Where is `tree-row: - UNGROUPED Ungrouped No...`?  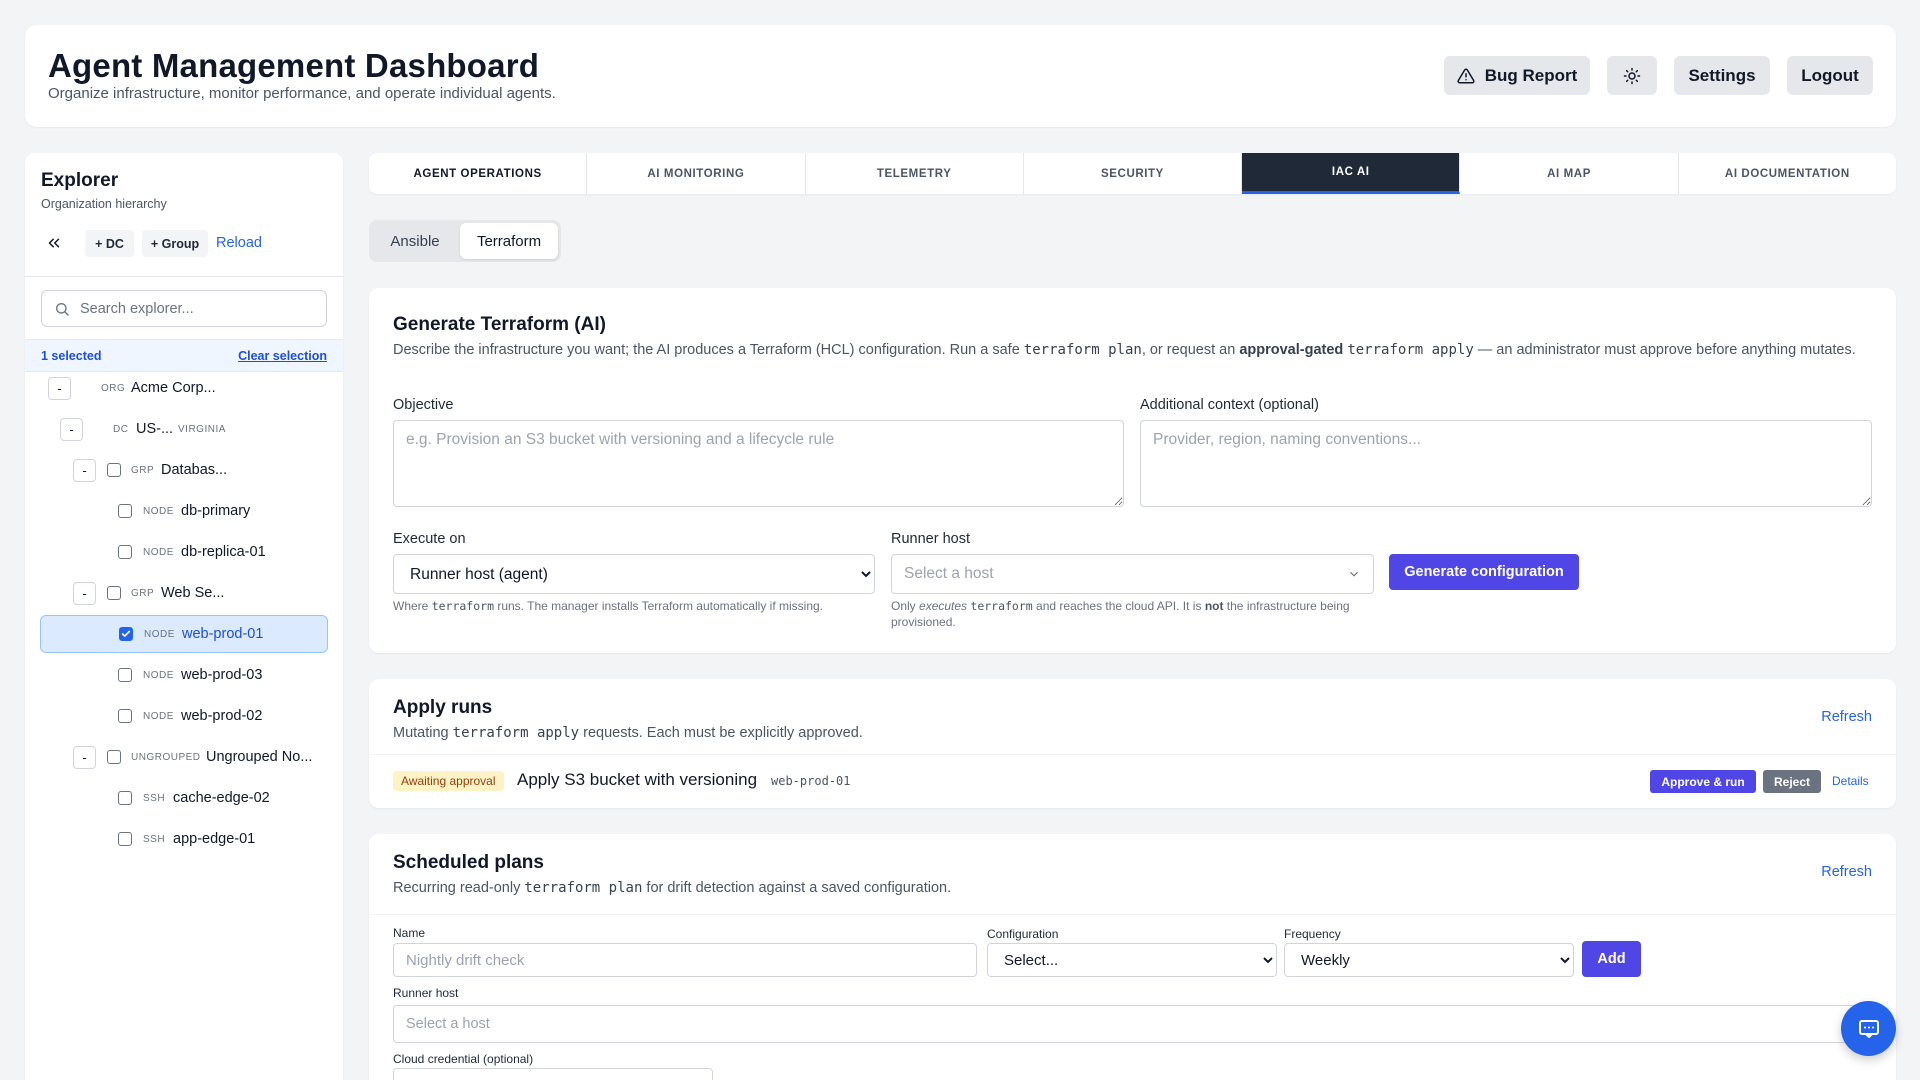 tree-row: - UNGROUPED Ungrouped No... is located at coordinates (184, 757).